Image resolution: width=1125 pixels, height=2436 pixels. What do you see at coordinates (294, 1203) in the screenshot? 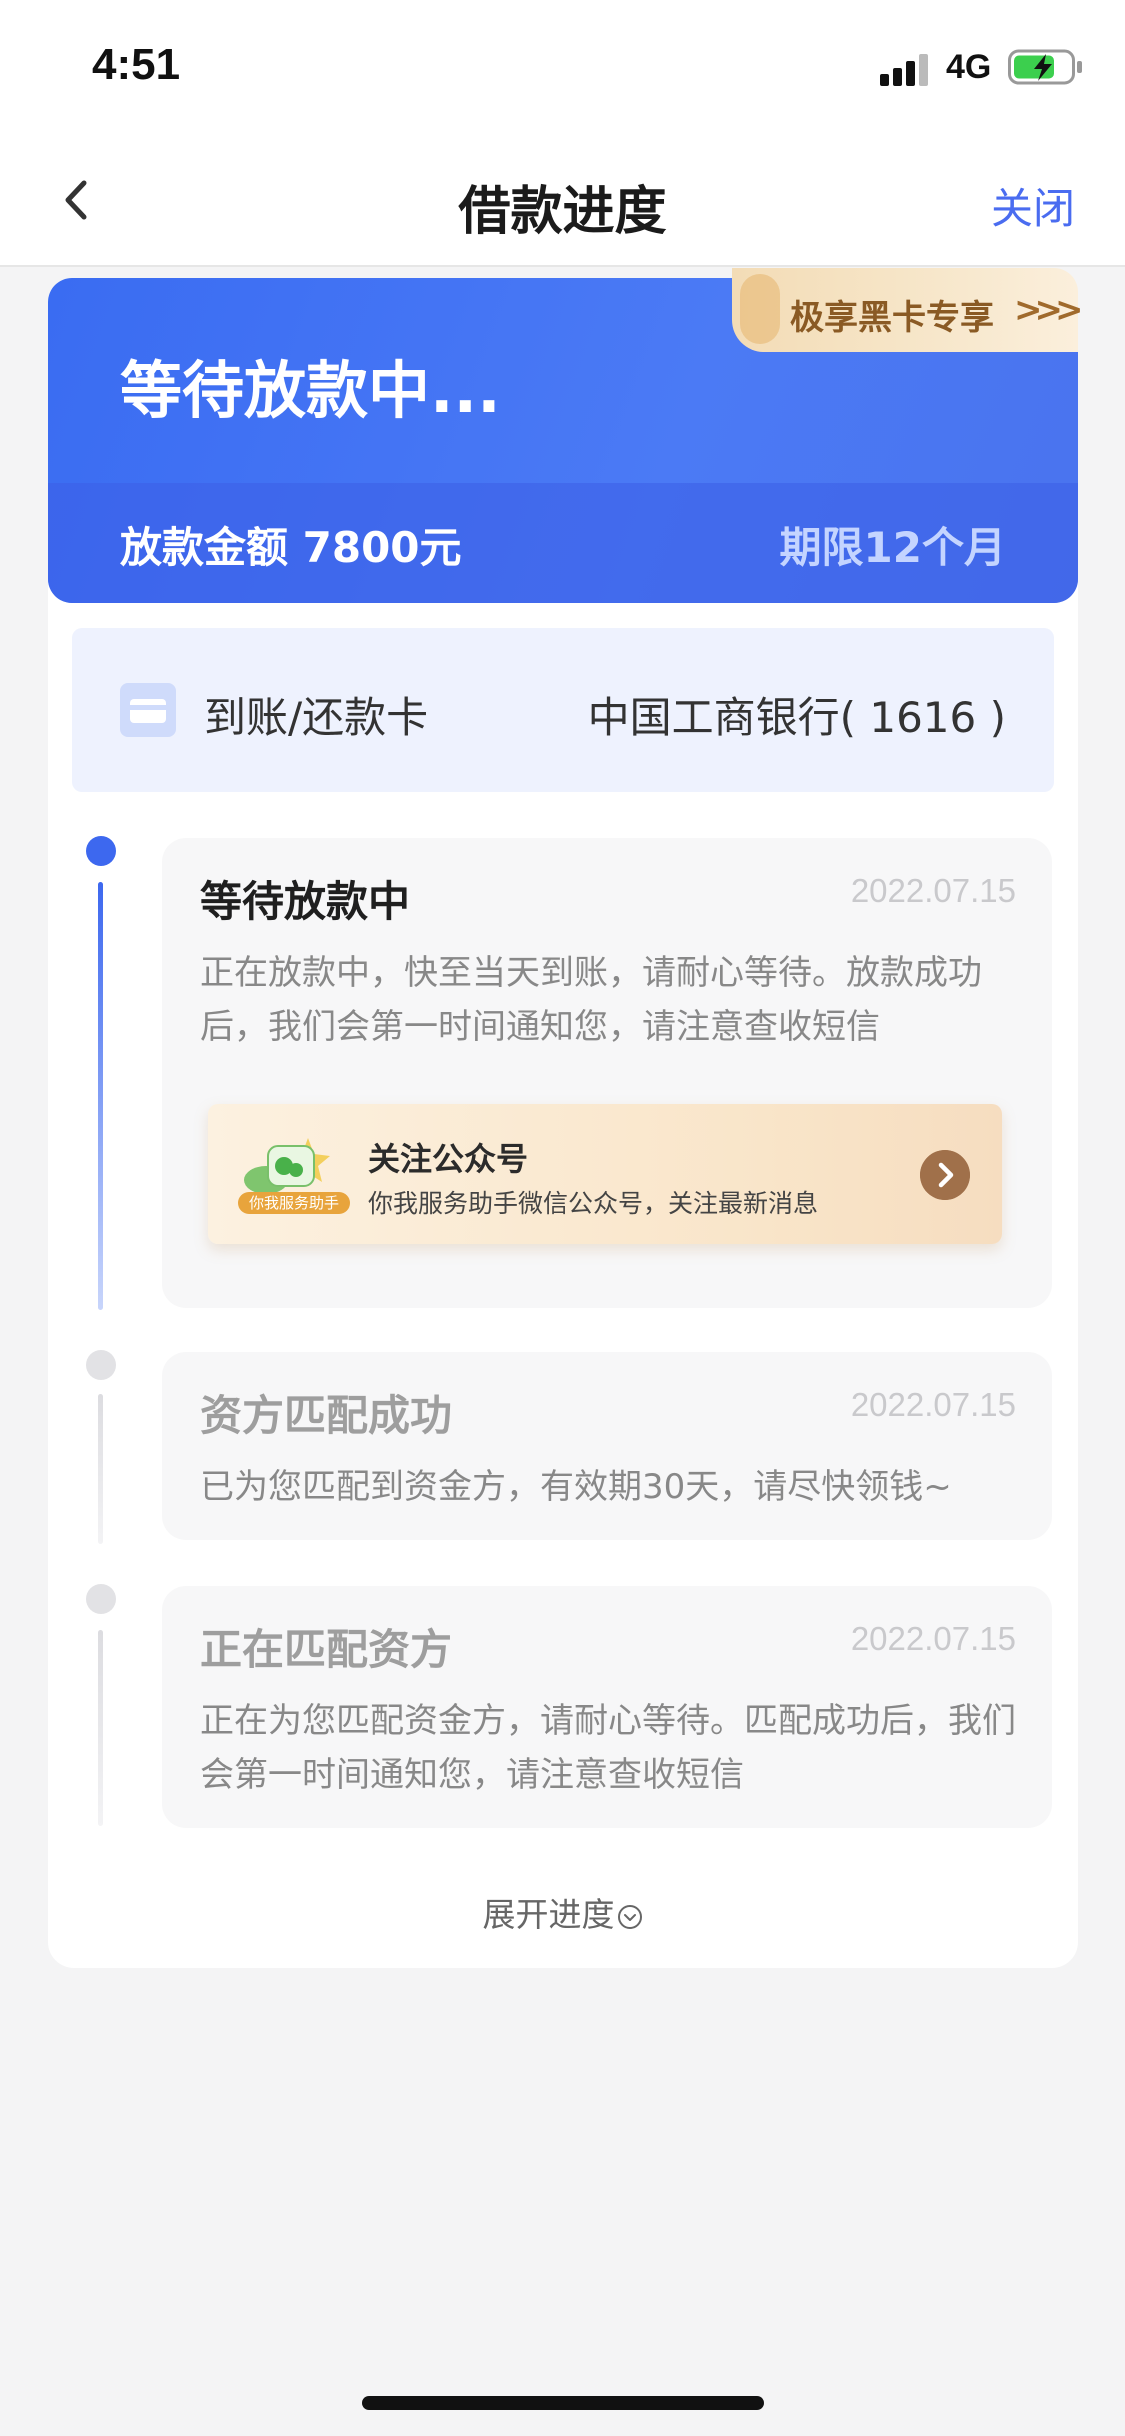
I see `icon-badge-text: 你我服务助手` at bounding box center [294, 1203].